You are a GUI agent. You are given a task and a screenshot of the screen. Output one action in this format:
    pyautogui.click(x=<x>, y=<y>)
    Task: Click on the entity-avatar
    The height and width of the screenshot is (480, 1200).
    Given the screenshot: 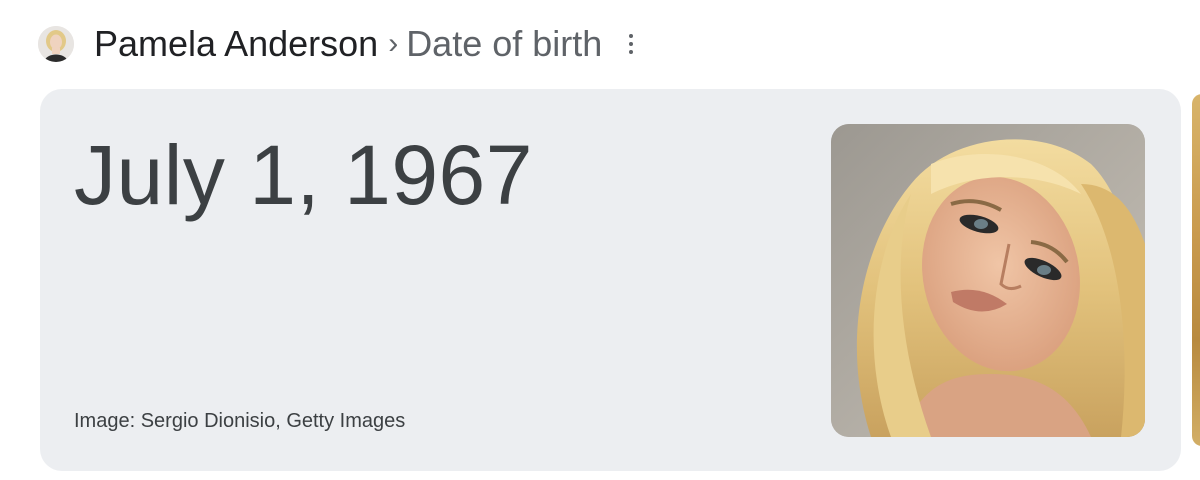 What is the action you would take?
    pyautogui.click(x=56, y=44)
    